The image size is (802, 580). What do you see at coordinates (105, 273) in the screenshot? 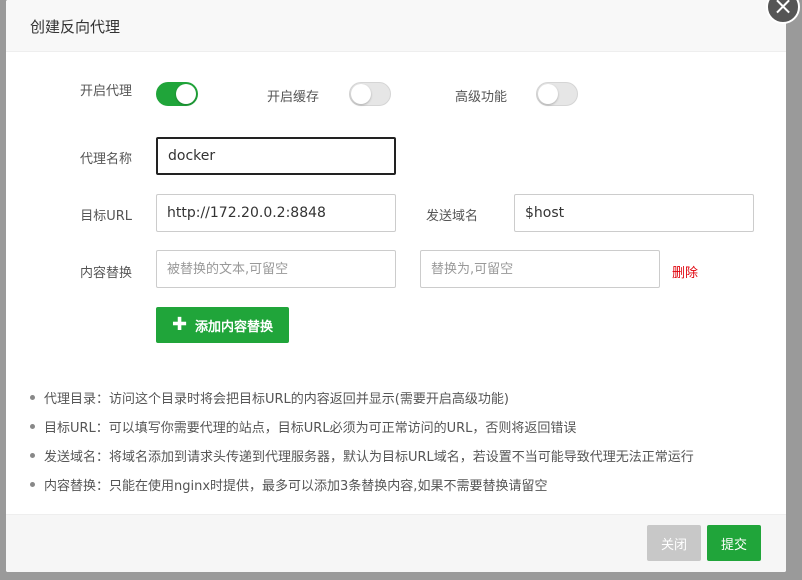
I see `content-replace-label: 内容替换` at bounding box center [105, 273].